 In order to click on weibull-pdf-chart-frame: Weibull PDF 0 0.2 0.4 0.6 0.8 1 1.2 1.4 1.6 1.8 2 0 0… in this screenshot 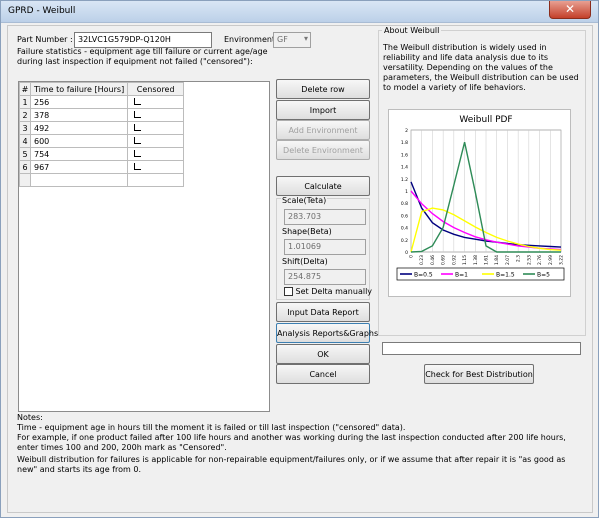, I will do `click(479, 203)`.